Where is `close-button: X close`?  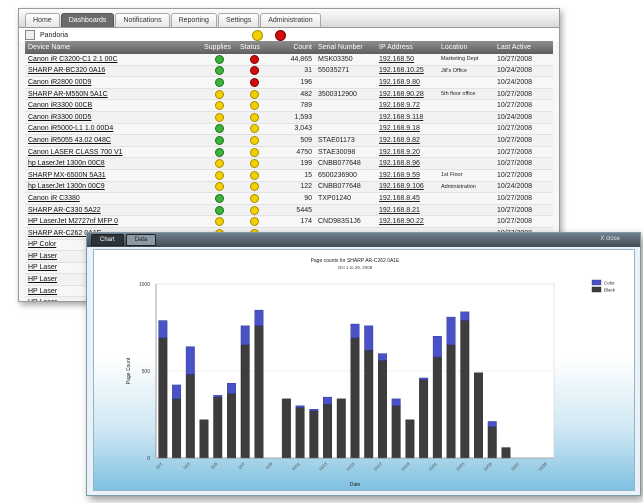
close-button: X close is located at coordinates (610, 239).